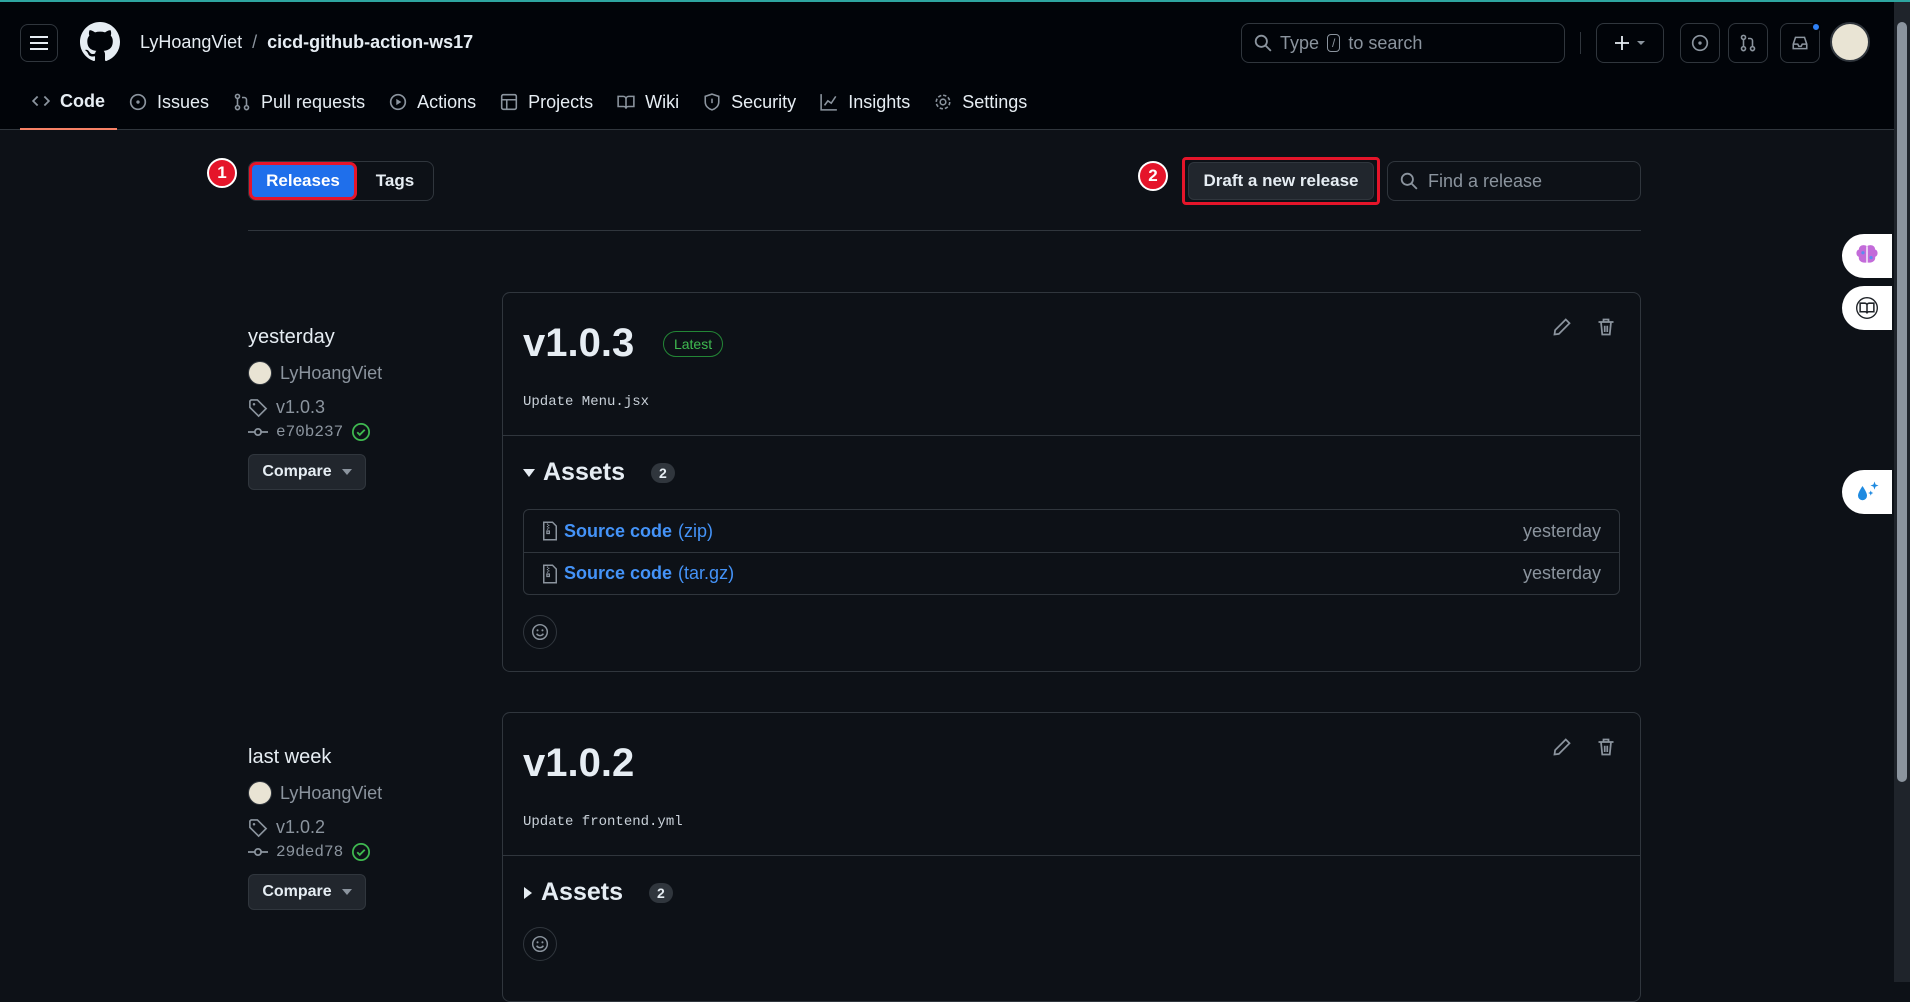 The height and width of the screenshot is (1002, 1910). I want to click on github-logo-icon, so click(100, 42).